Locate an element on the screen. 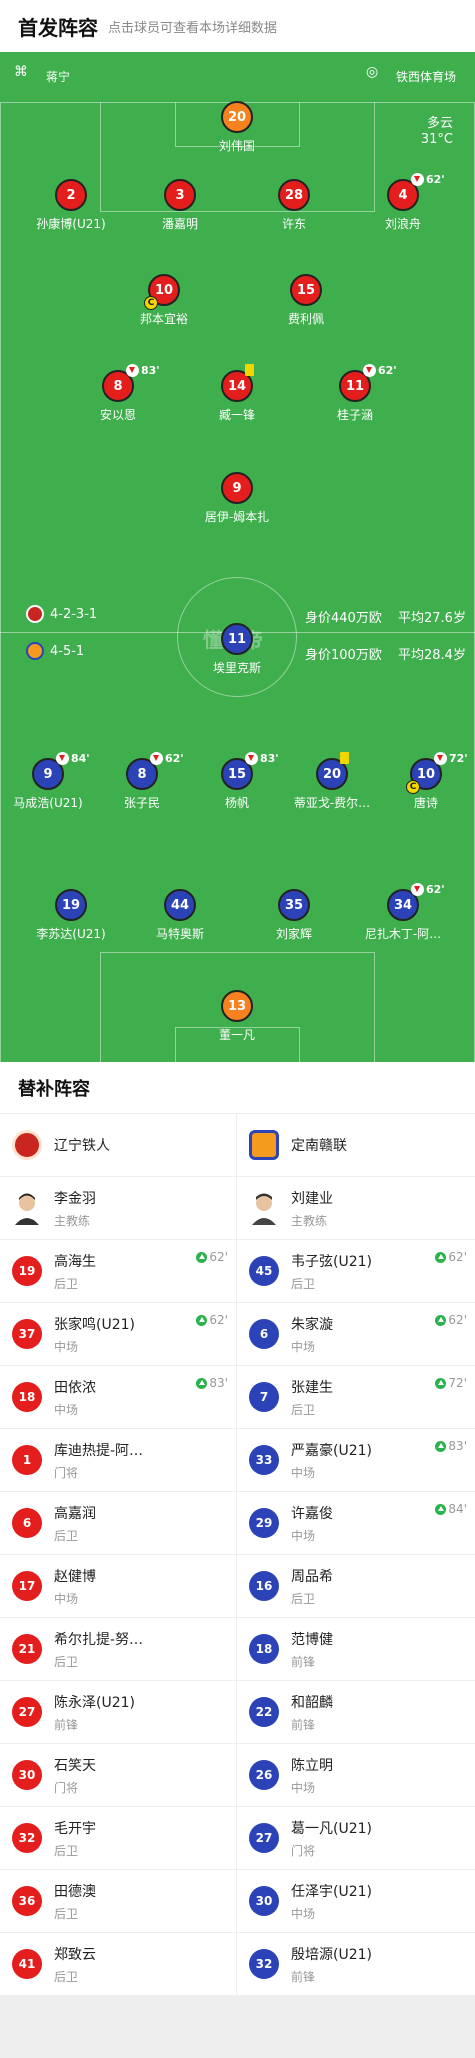 This screenshot has height=2058, width=475. bench-player-row: 41 郑致云 后卫 is located at coordinates (118, 1964).